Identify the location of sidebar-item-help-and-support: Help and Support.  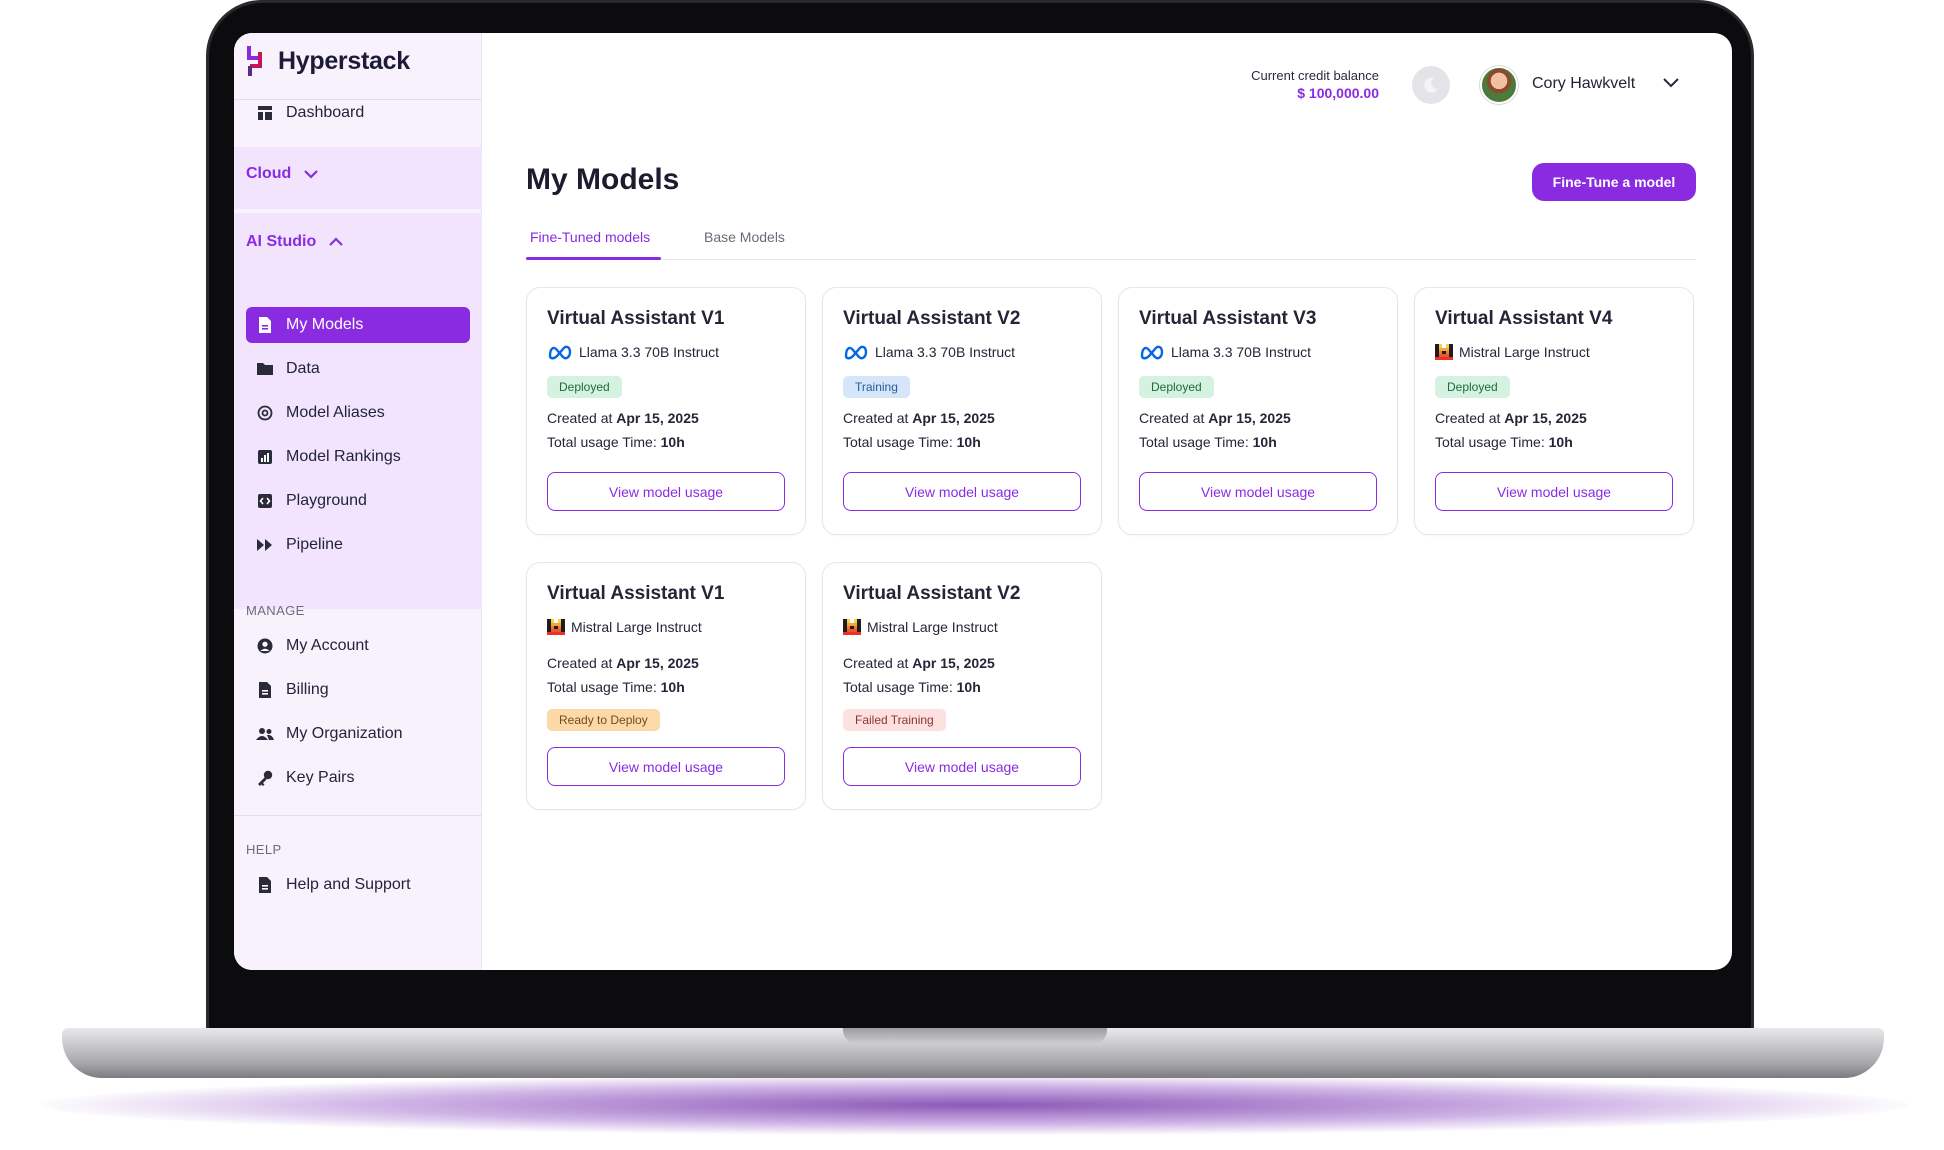
(358, 885).